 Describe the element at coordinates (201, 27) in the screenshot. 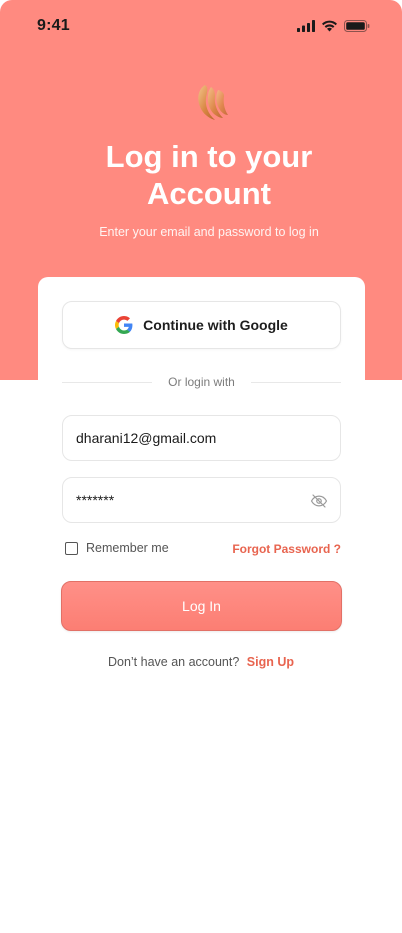

I see `status-bar: 9:41` at that location.